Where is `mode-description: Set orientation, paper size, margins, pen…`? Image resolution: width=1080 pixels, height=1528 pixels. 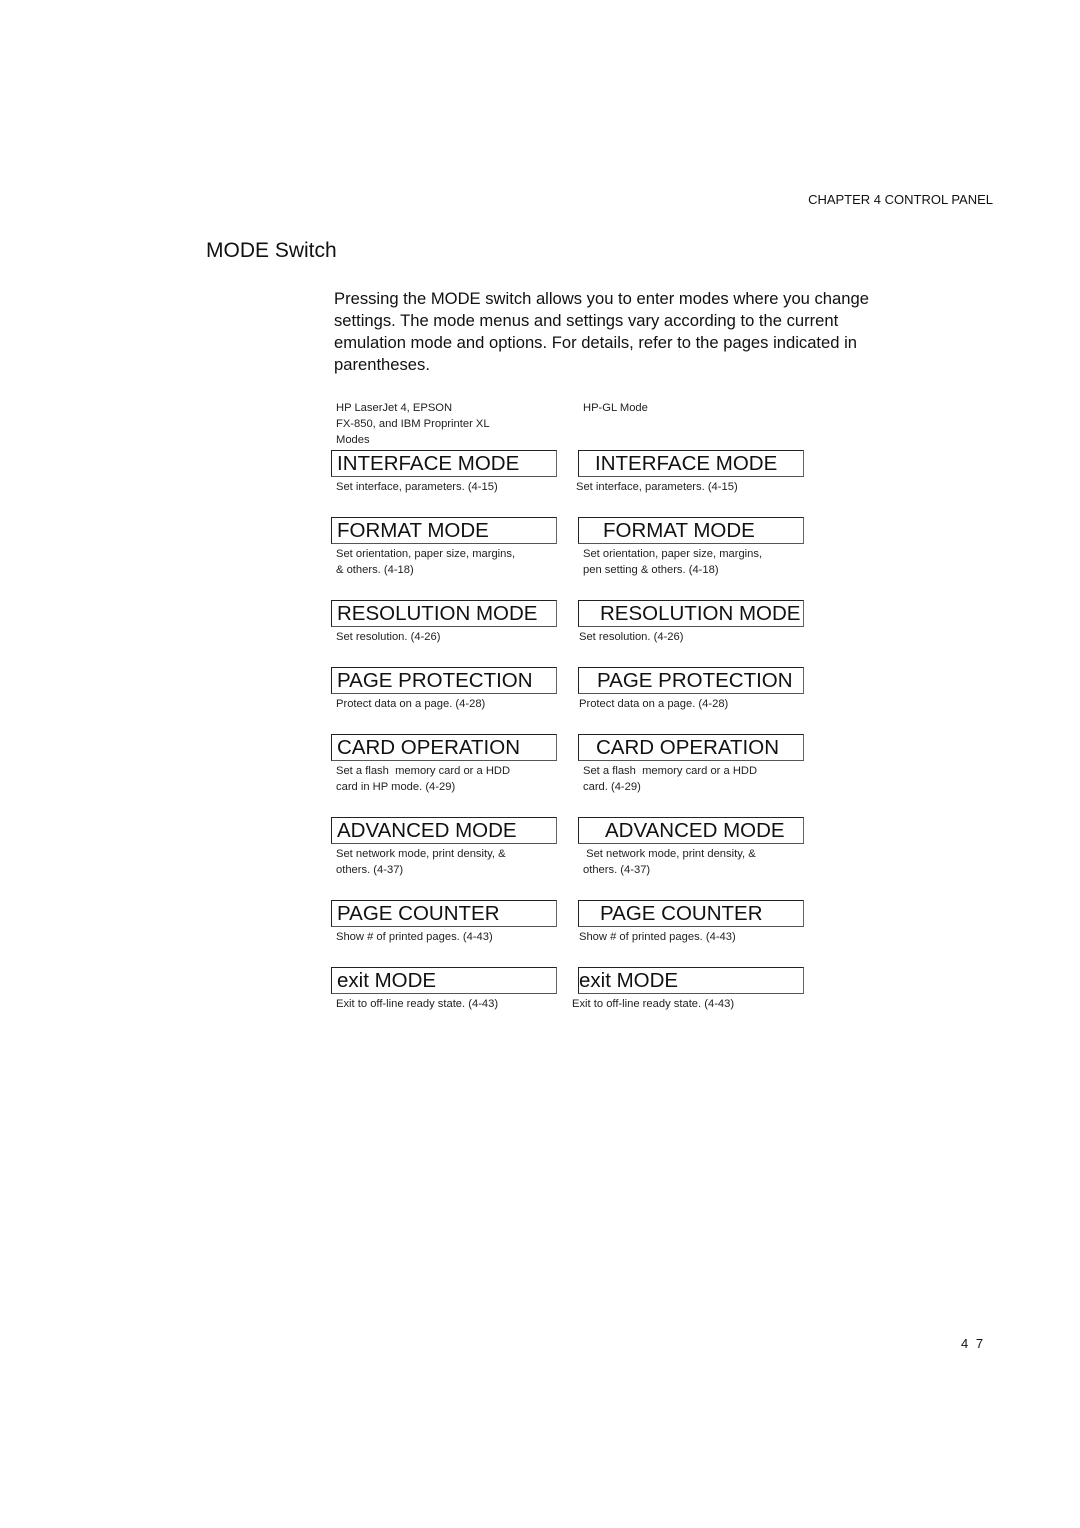 mode-description: Set orientation, paper size, margins, pen… is located at coordinates (672, 562).